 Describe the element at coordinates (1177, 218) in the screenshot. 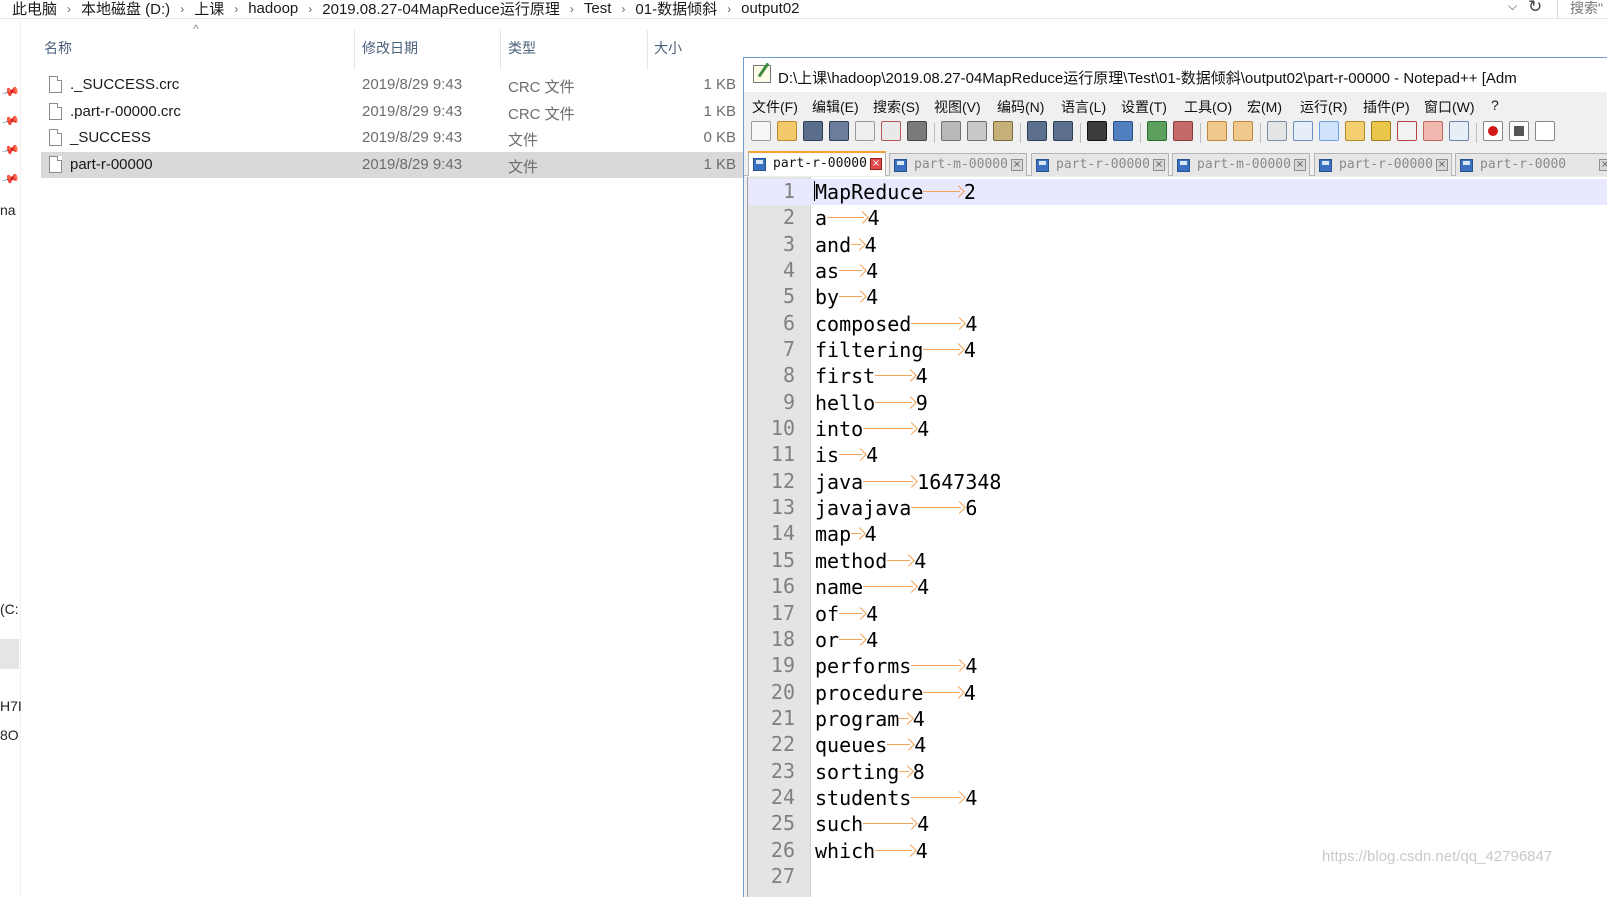

I see `editor-line: 2a4` at that location.